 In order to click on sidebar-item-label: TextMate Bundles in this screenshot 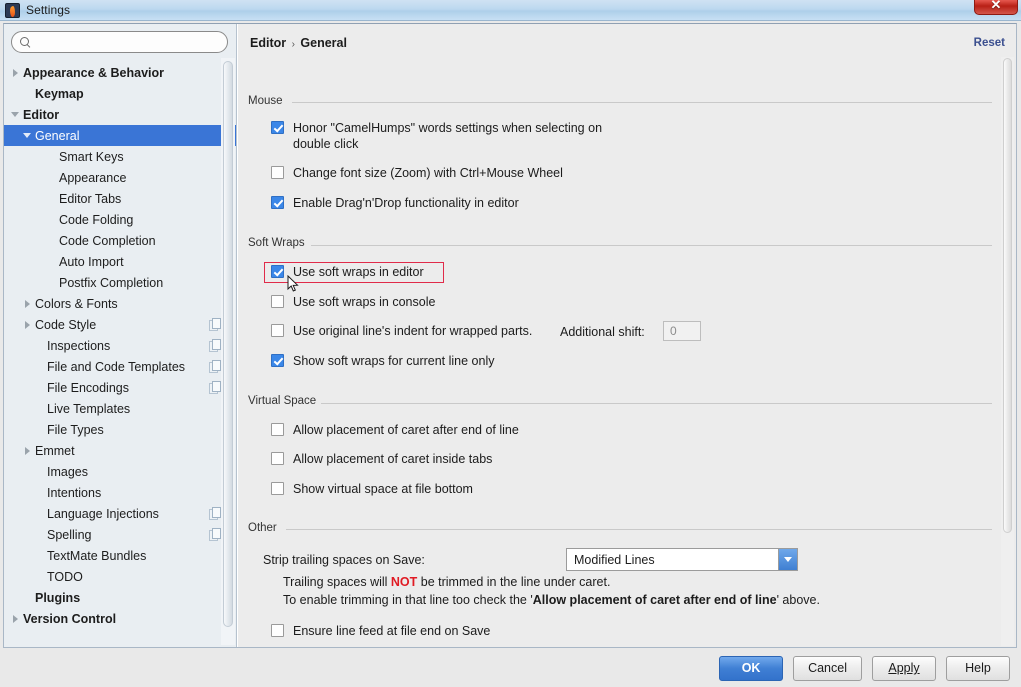, I will do `click(97, 555)`.